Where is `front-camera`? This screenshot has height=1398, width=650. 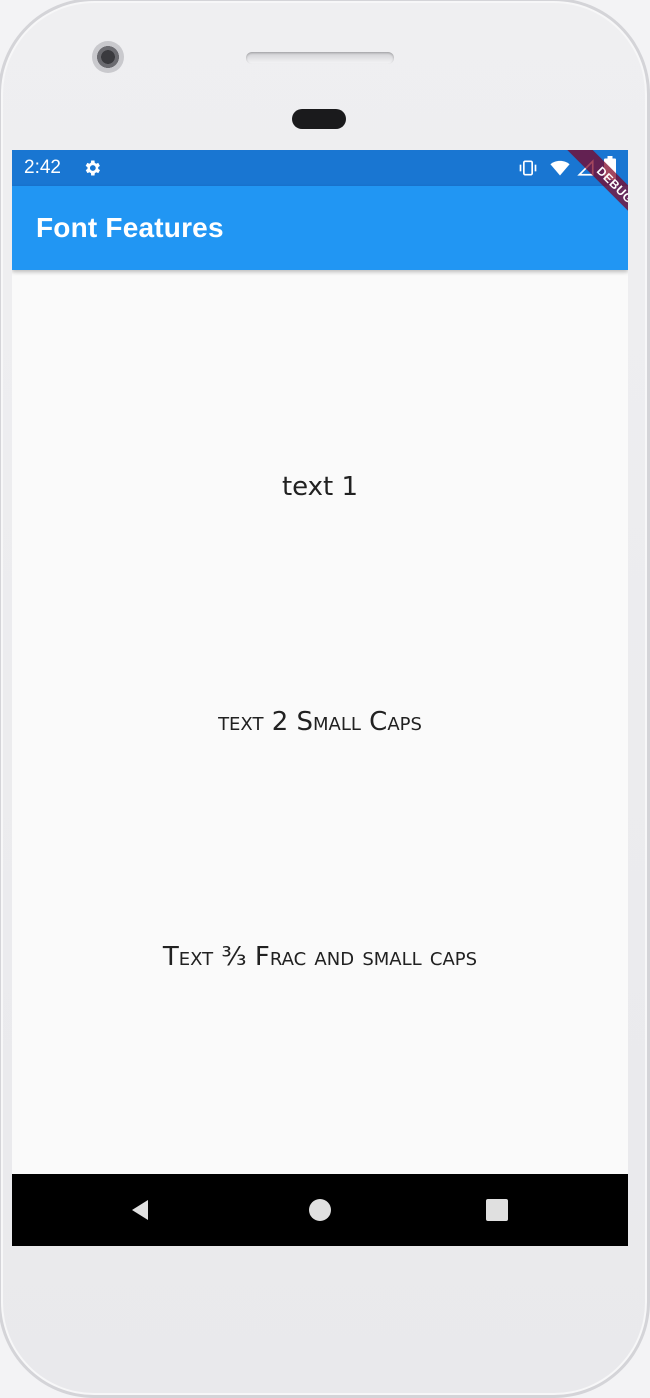 front-camera is located at coordinates (108, 57).